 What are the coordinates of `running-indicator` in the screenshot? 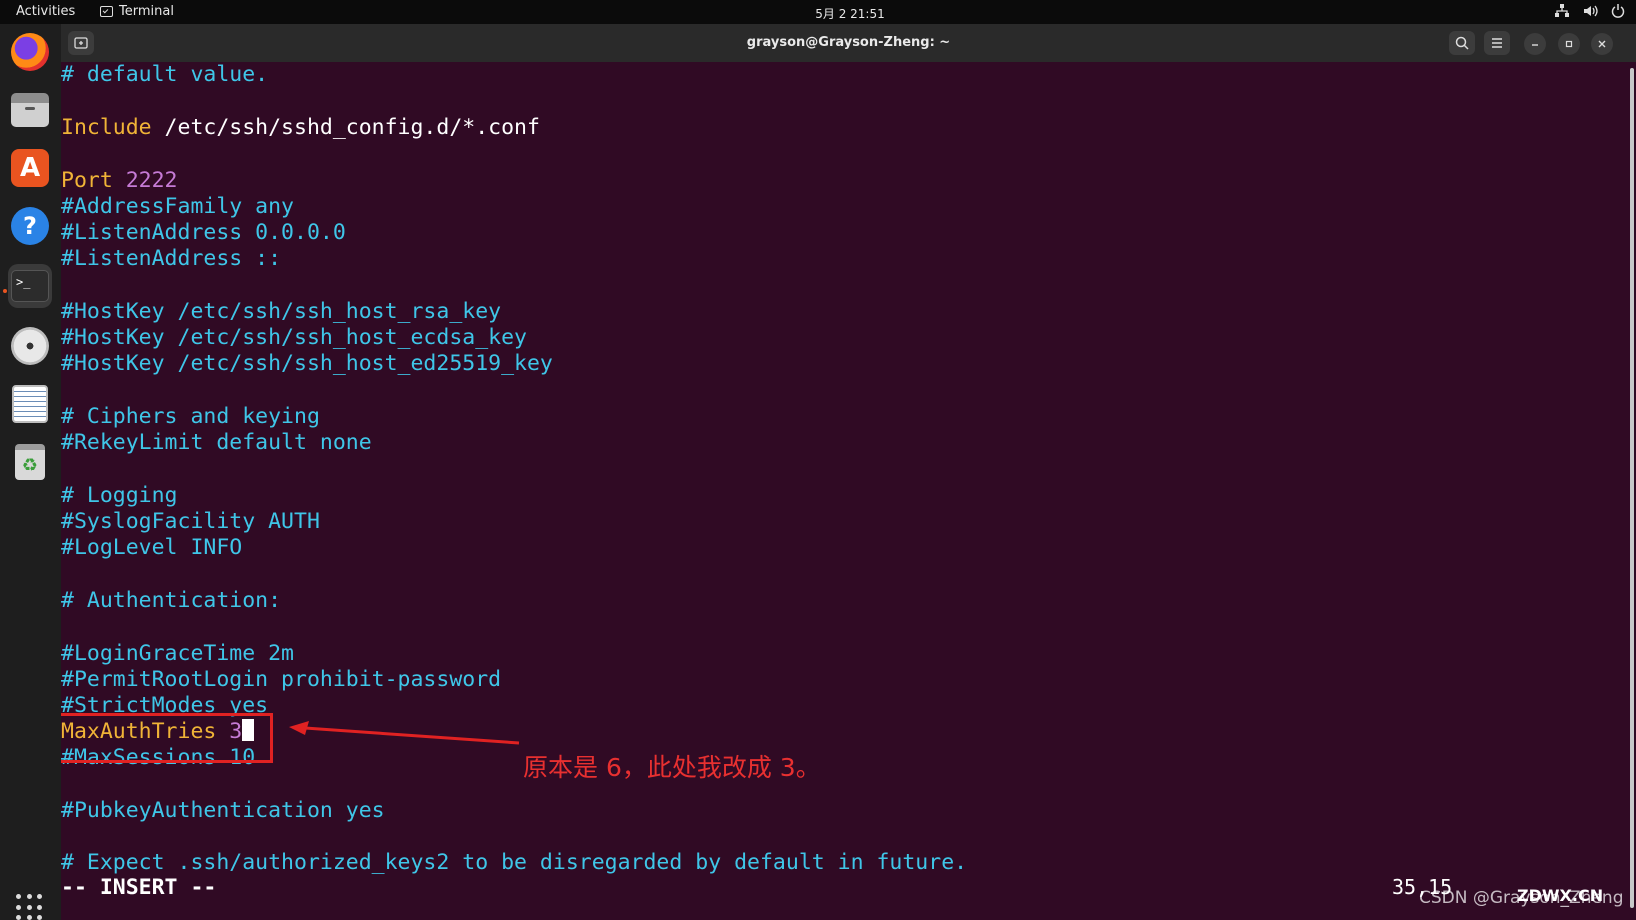 It's located at (5, 291).